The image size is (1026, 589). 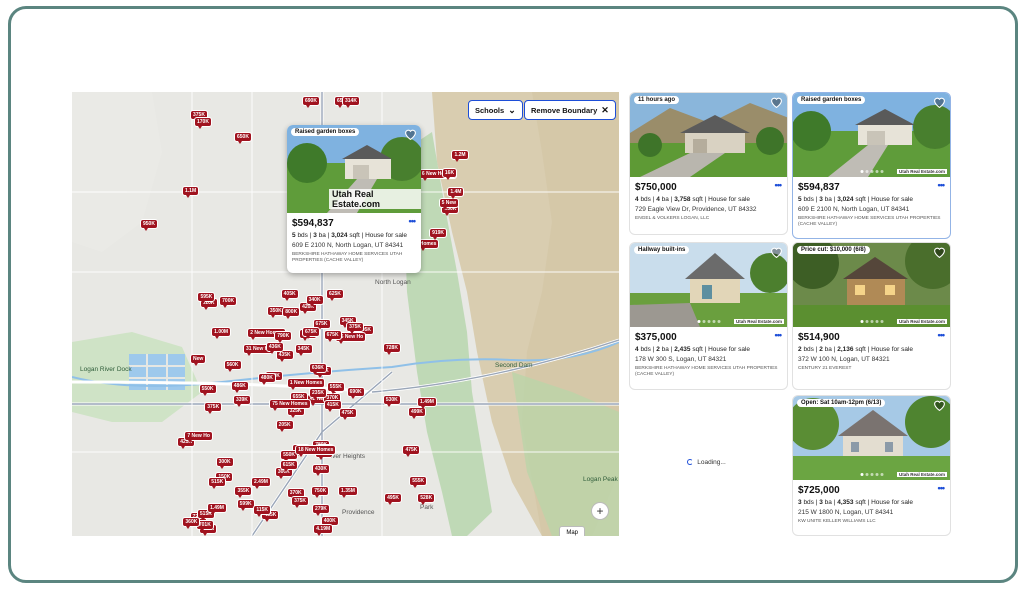 What do you see at coordinates (221, 332) in the screenshot?
I see `price-pin: 1.00M` at bounding box center [221, 332].